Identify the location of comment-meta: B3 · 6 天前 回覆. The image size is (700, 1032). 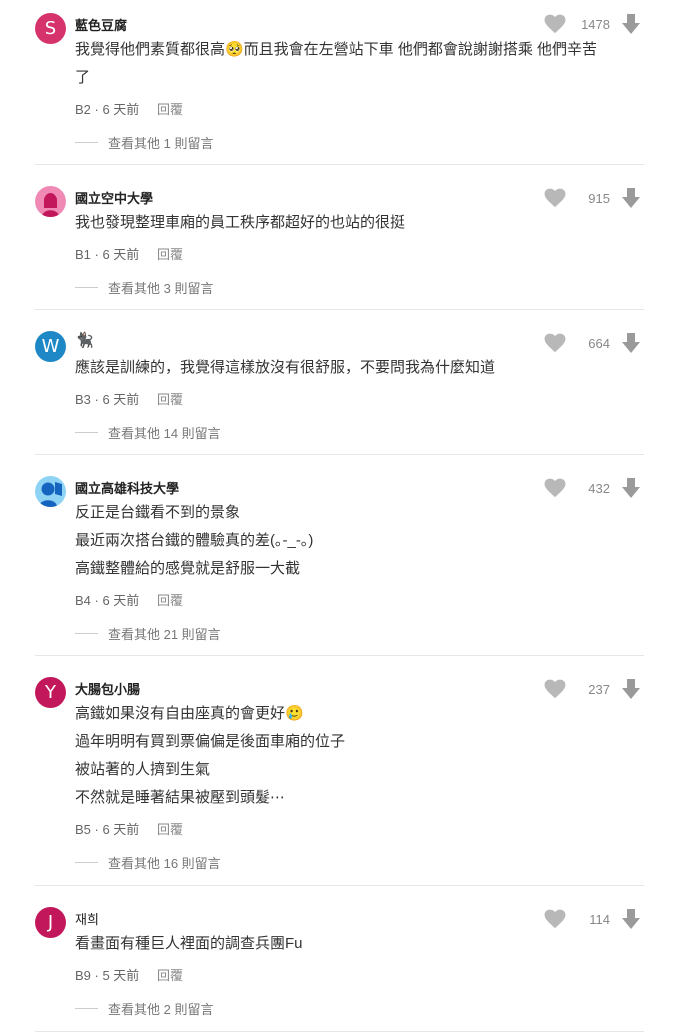
(129, 399).